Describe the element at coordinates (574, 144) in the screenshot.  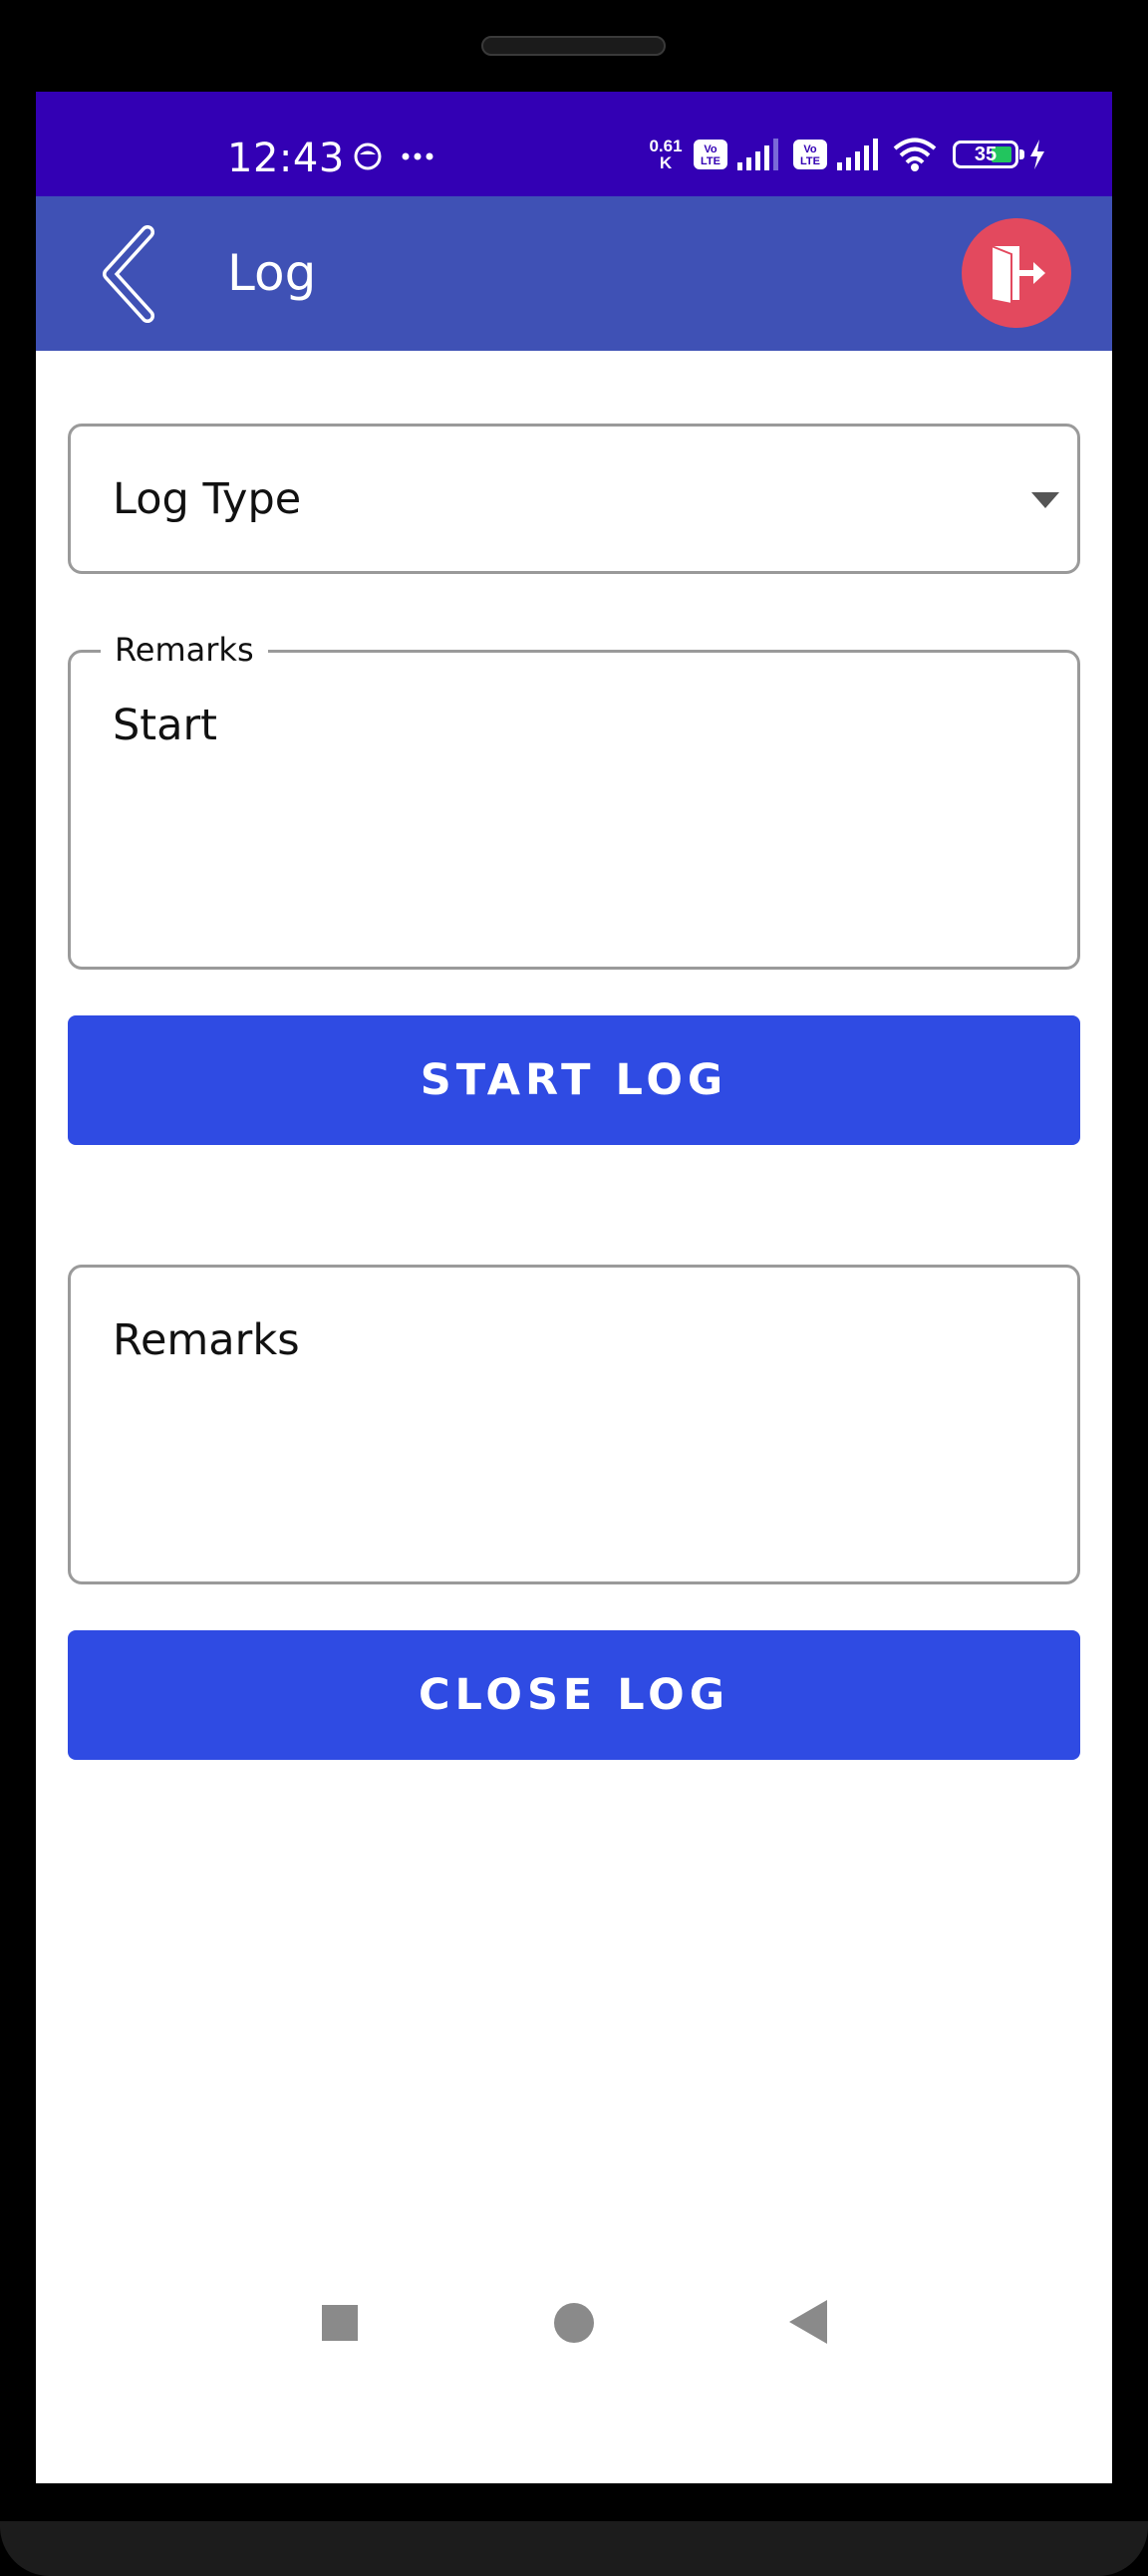
I see `status-bar: 12:43 0.61 K Vo LTE Vo LTE 35` at that location.